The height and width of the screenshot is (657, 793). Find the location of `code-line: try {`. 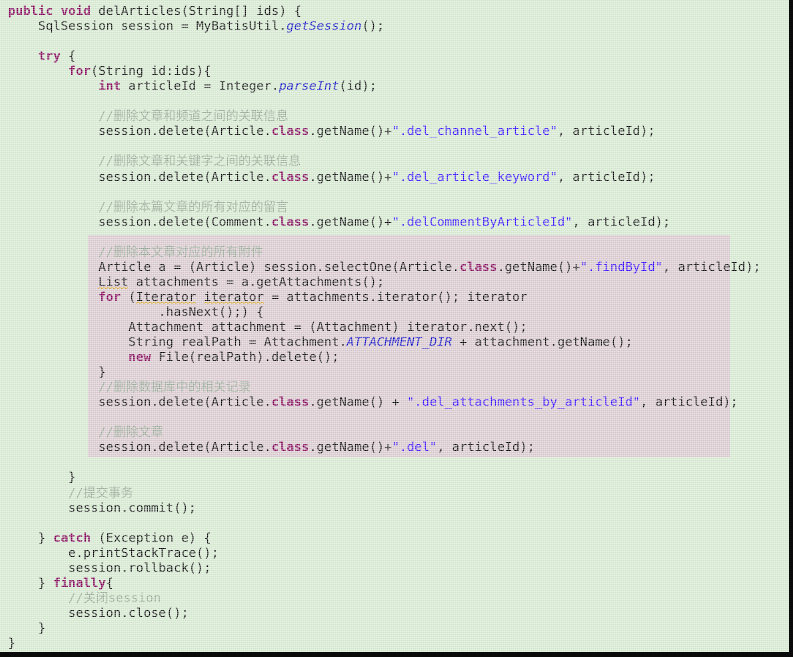

code-line: try { is located at coordinates (394, 55).